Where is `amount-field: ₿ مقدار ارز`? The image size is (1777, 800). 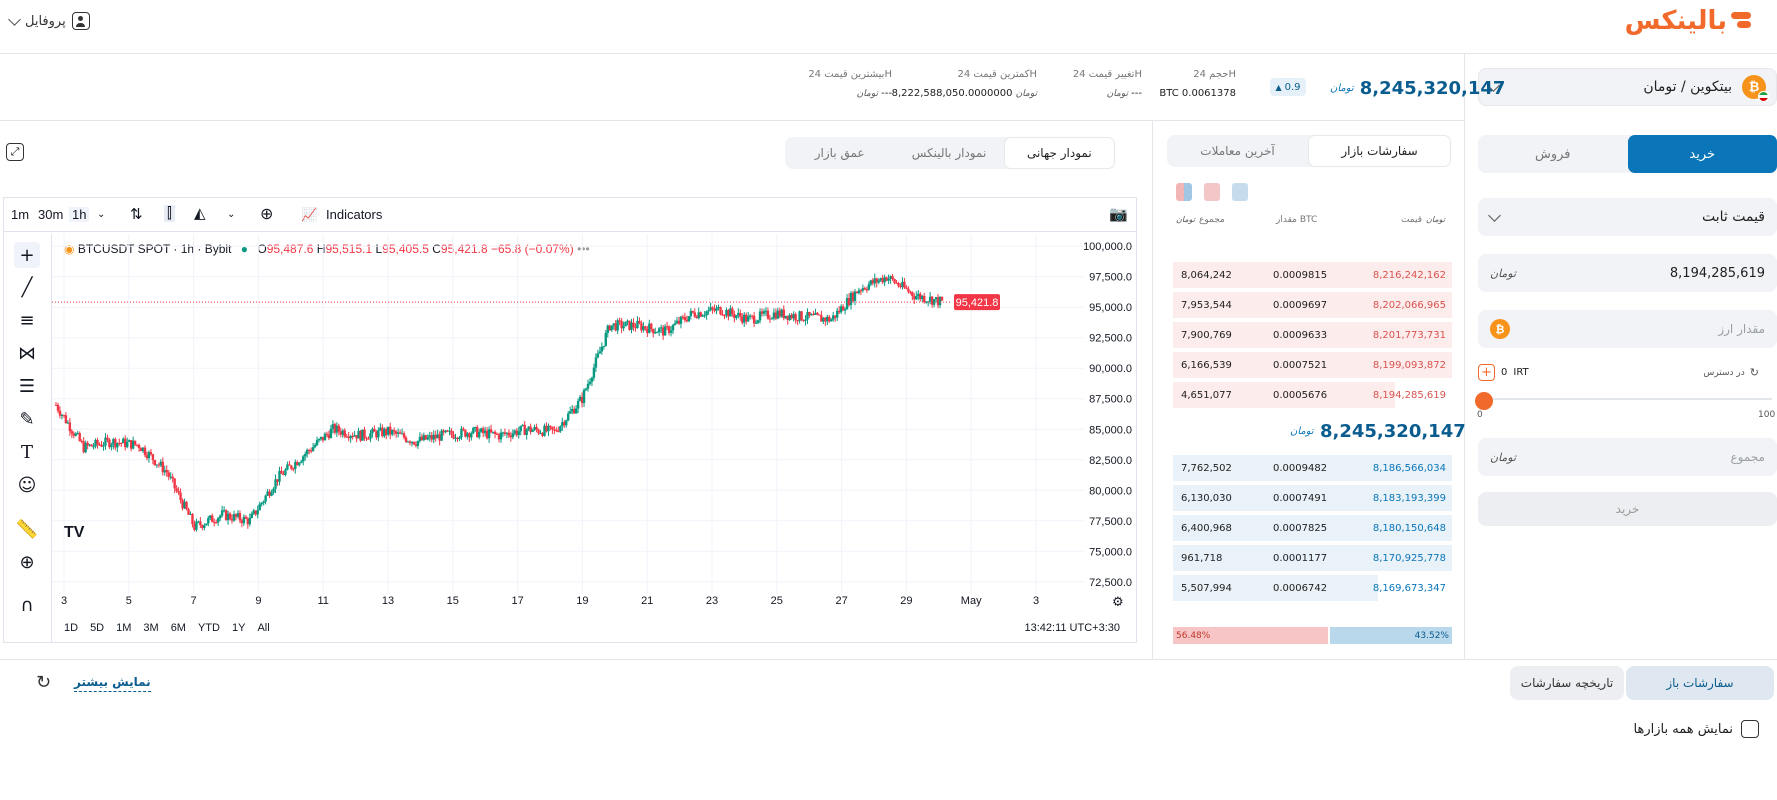
amount-field: ₿ مقدار ارز is located at coordinates (1627, 329).